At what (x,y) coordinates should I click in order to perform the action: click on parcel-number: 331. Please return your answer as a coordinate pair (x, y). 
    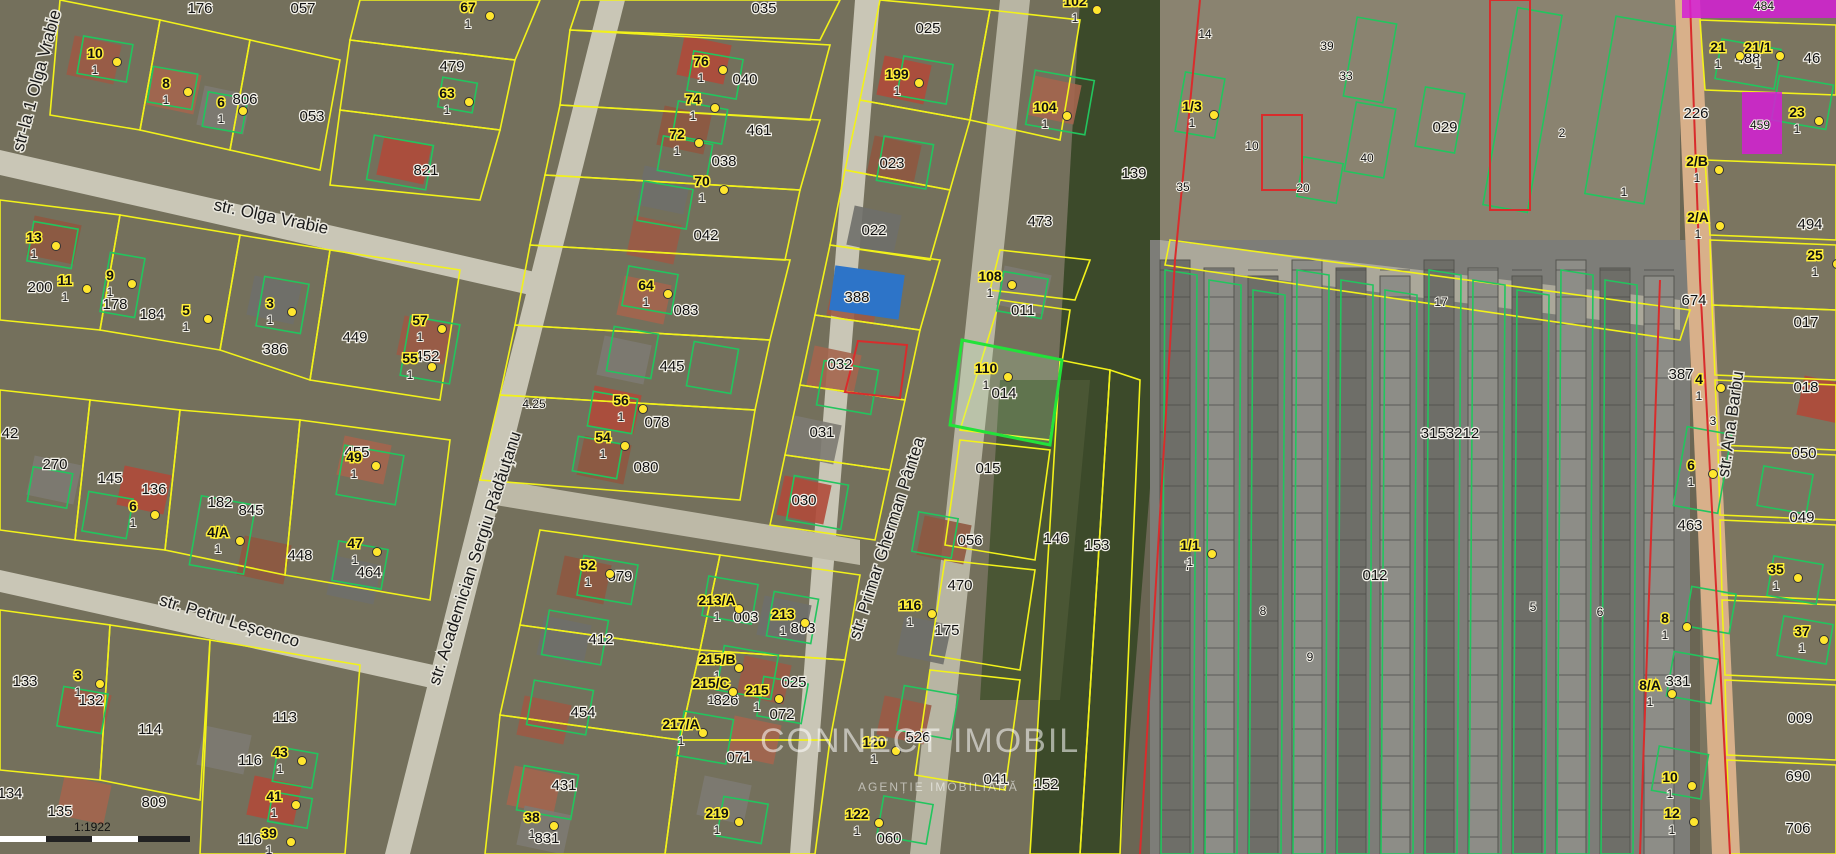
    Looking at the image, I should click on (1677, 681).